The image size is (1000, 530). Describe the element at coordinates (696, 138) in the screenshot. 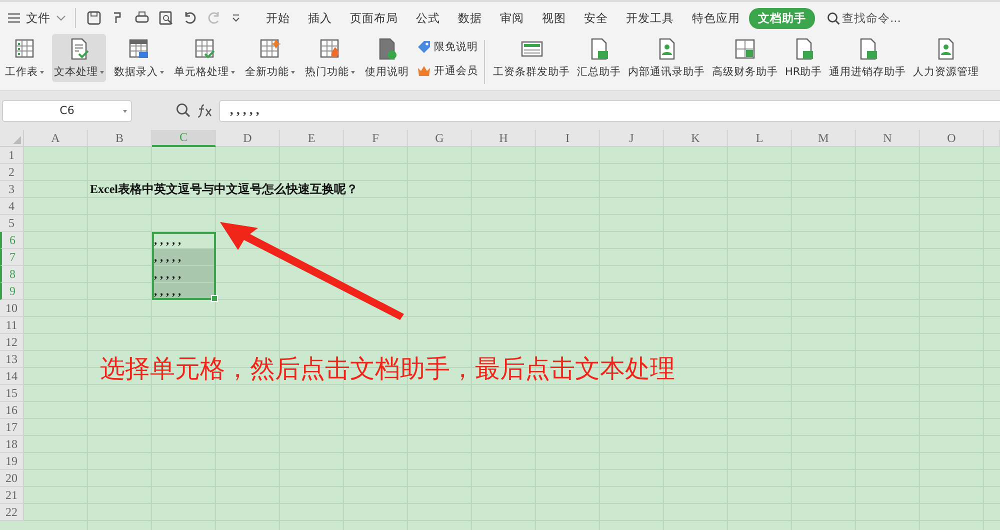

I see `column-header: K` at that location.